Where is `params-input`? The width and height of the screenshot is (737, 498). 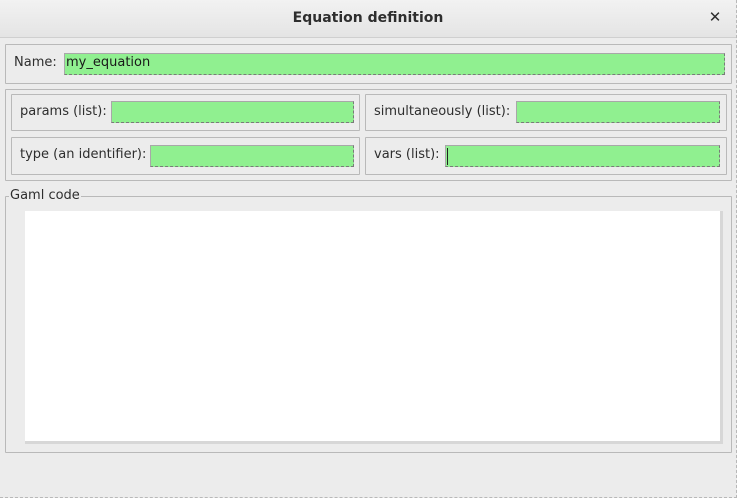
params-input is located at coordinates (232, 112).